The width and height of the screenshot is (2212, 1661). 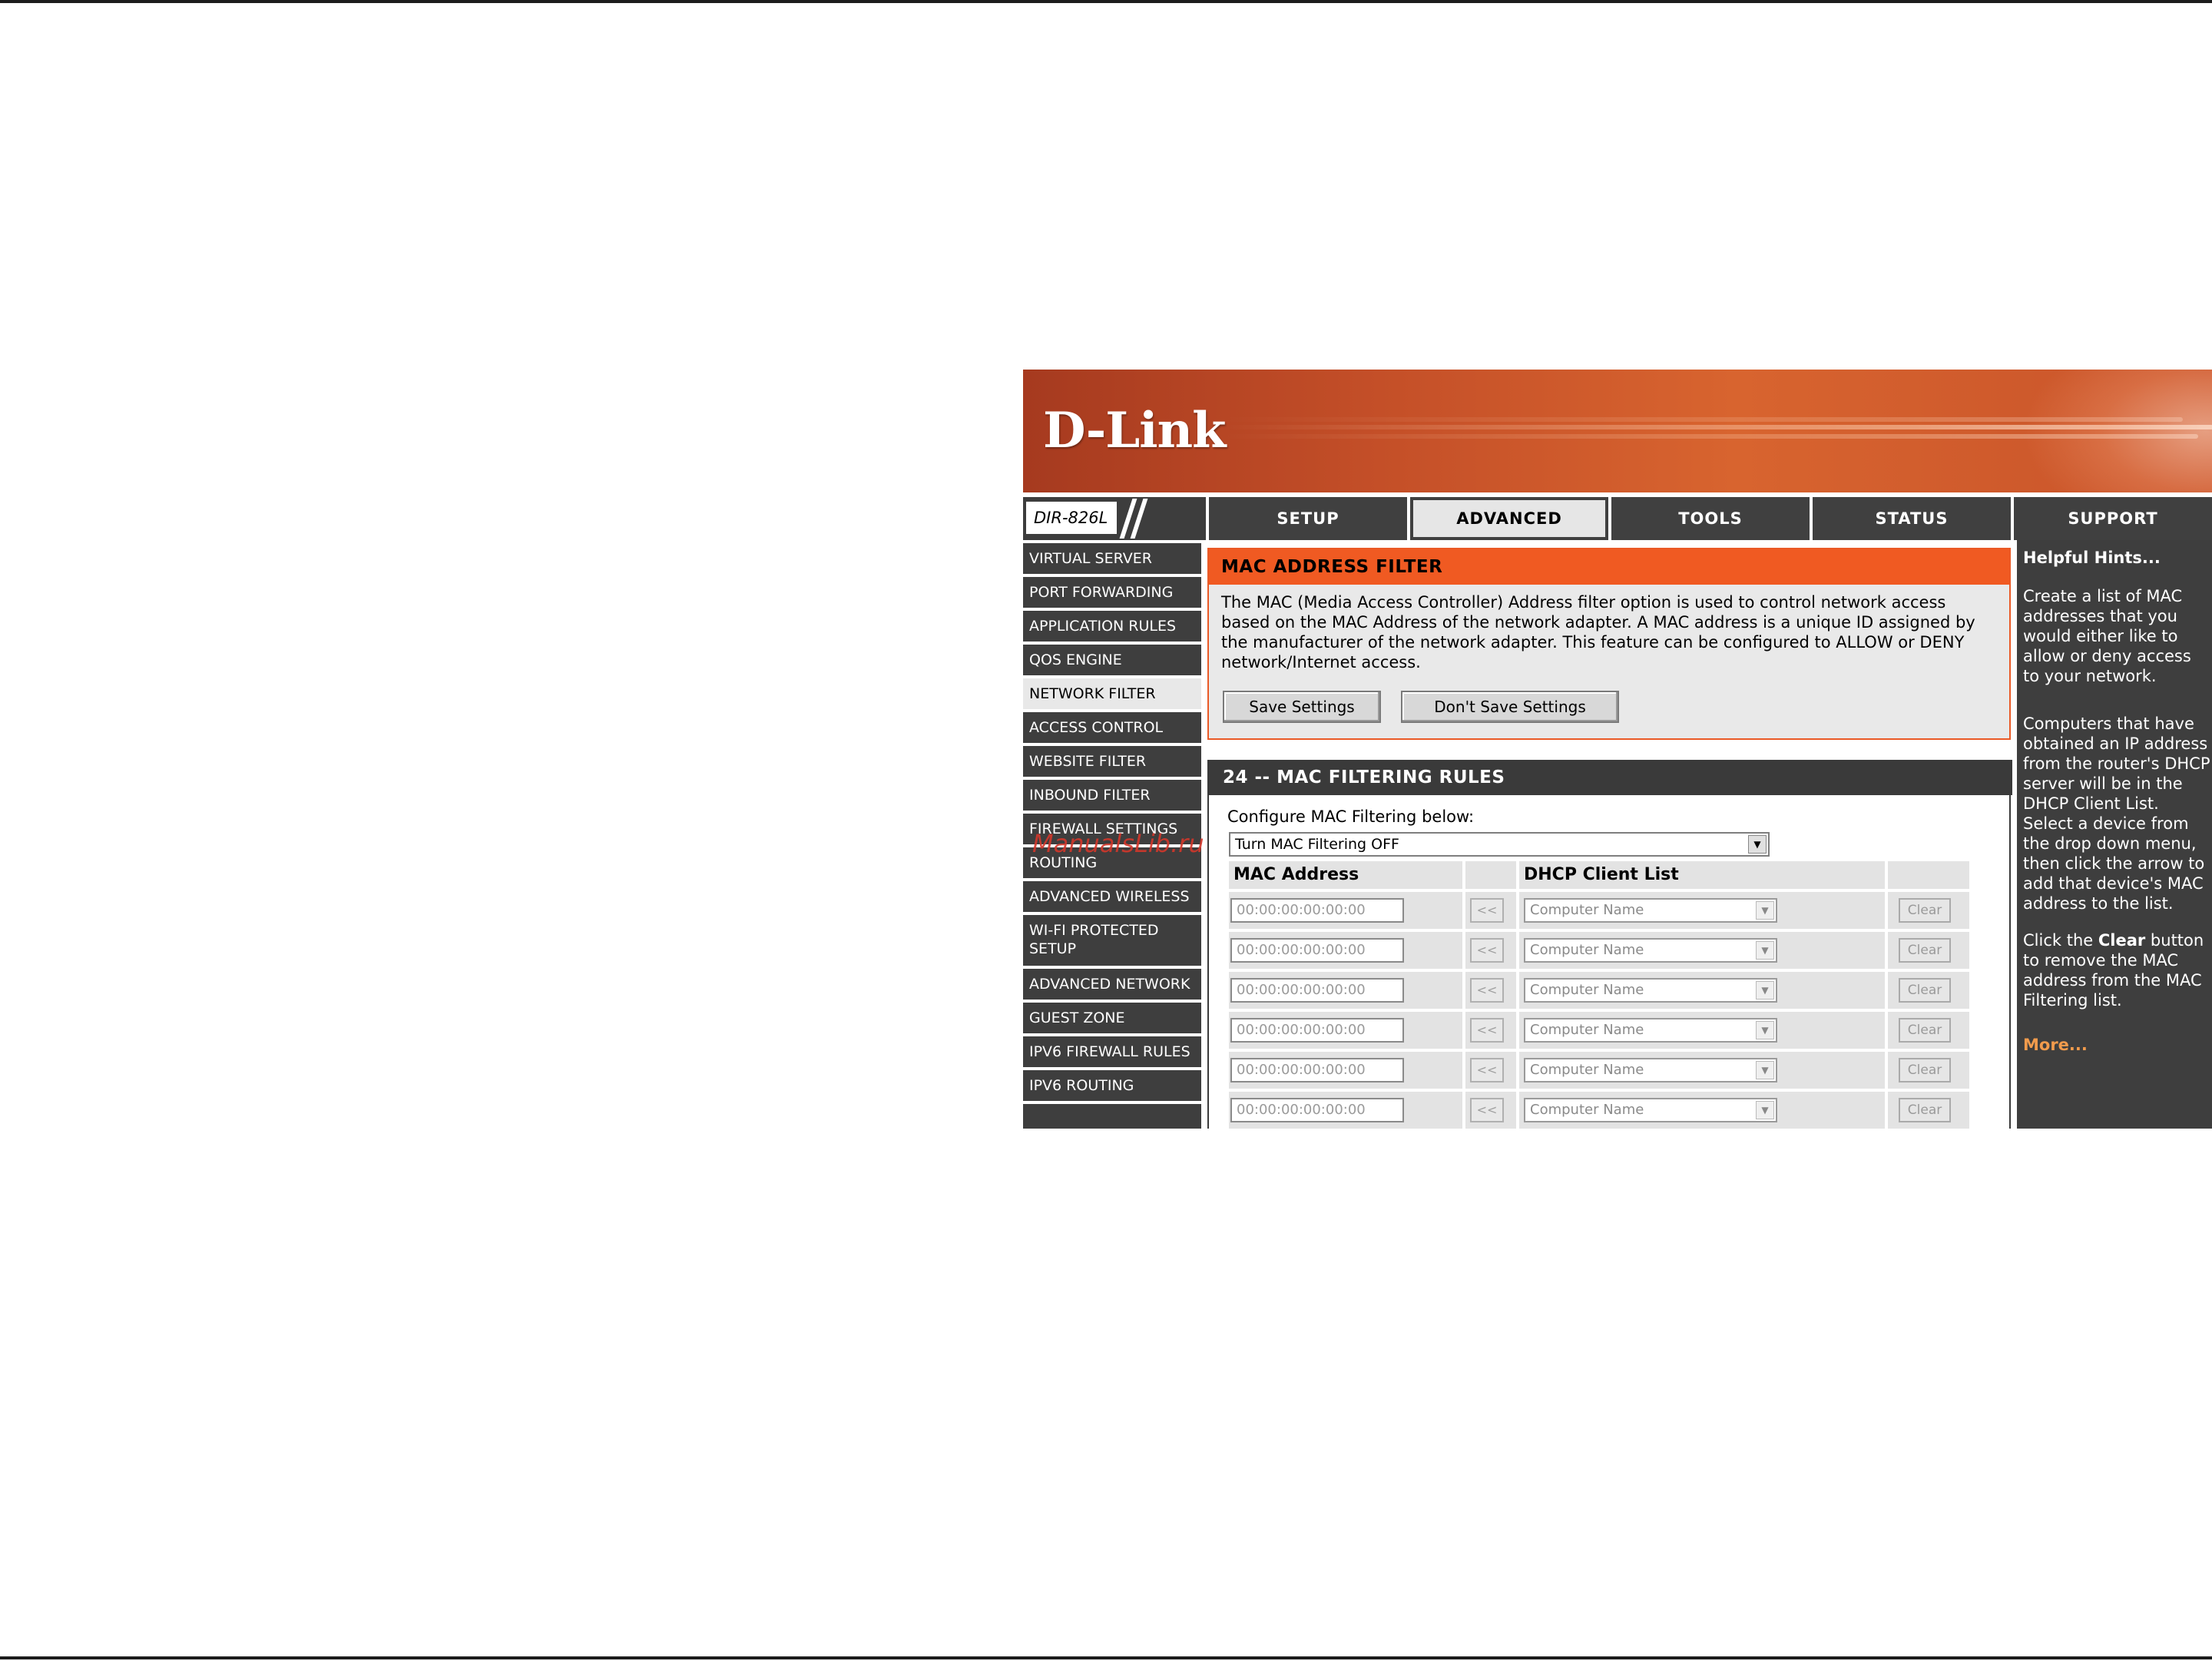 I want to click on mode-select-value: Turn MAC Filtering OFF, so click(x=1317, y=844).